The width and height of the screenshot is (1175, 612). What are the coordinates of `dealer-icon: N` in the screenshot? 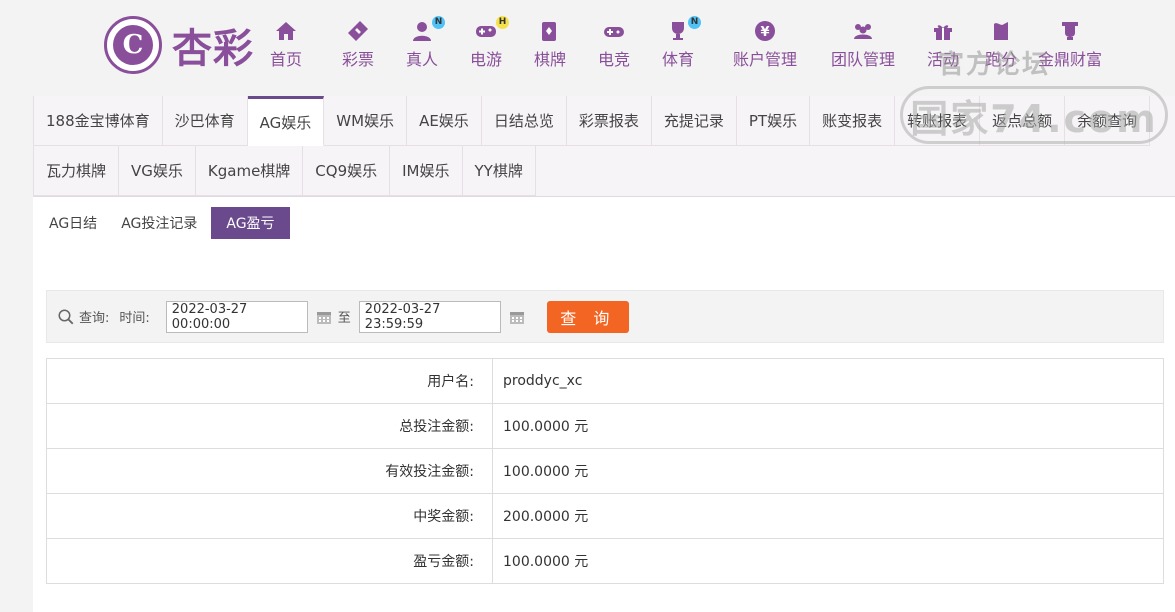 It's located at (427, 30).